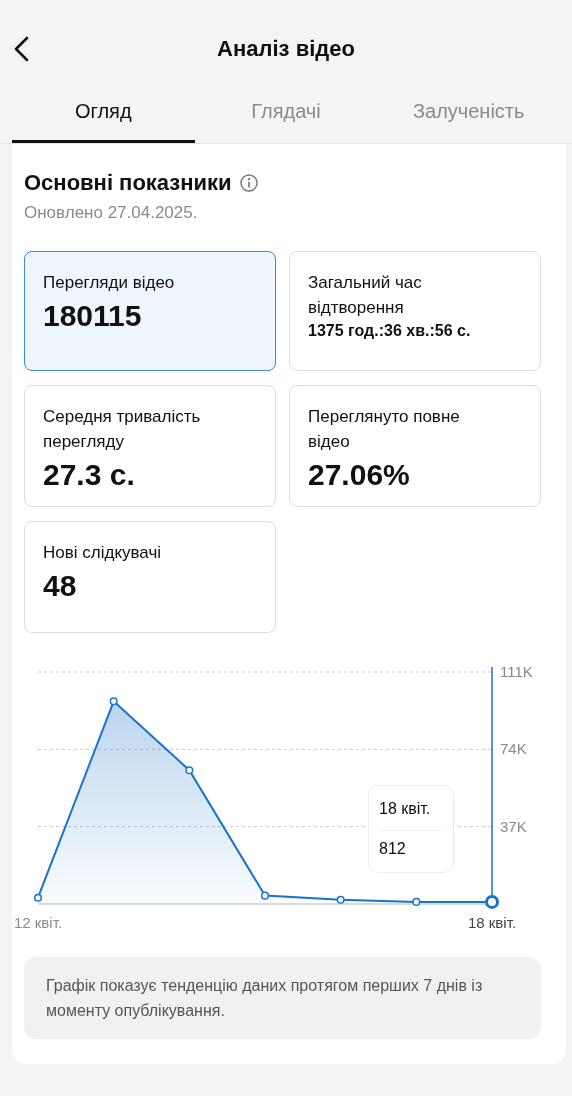  I want to click on info-note: Графік показує тенденцію даних протягом перших 7 днів із моменту опублікування., so click(282, 998).